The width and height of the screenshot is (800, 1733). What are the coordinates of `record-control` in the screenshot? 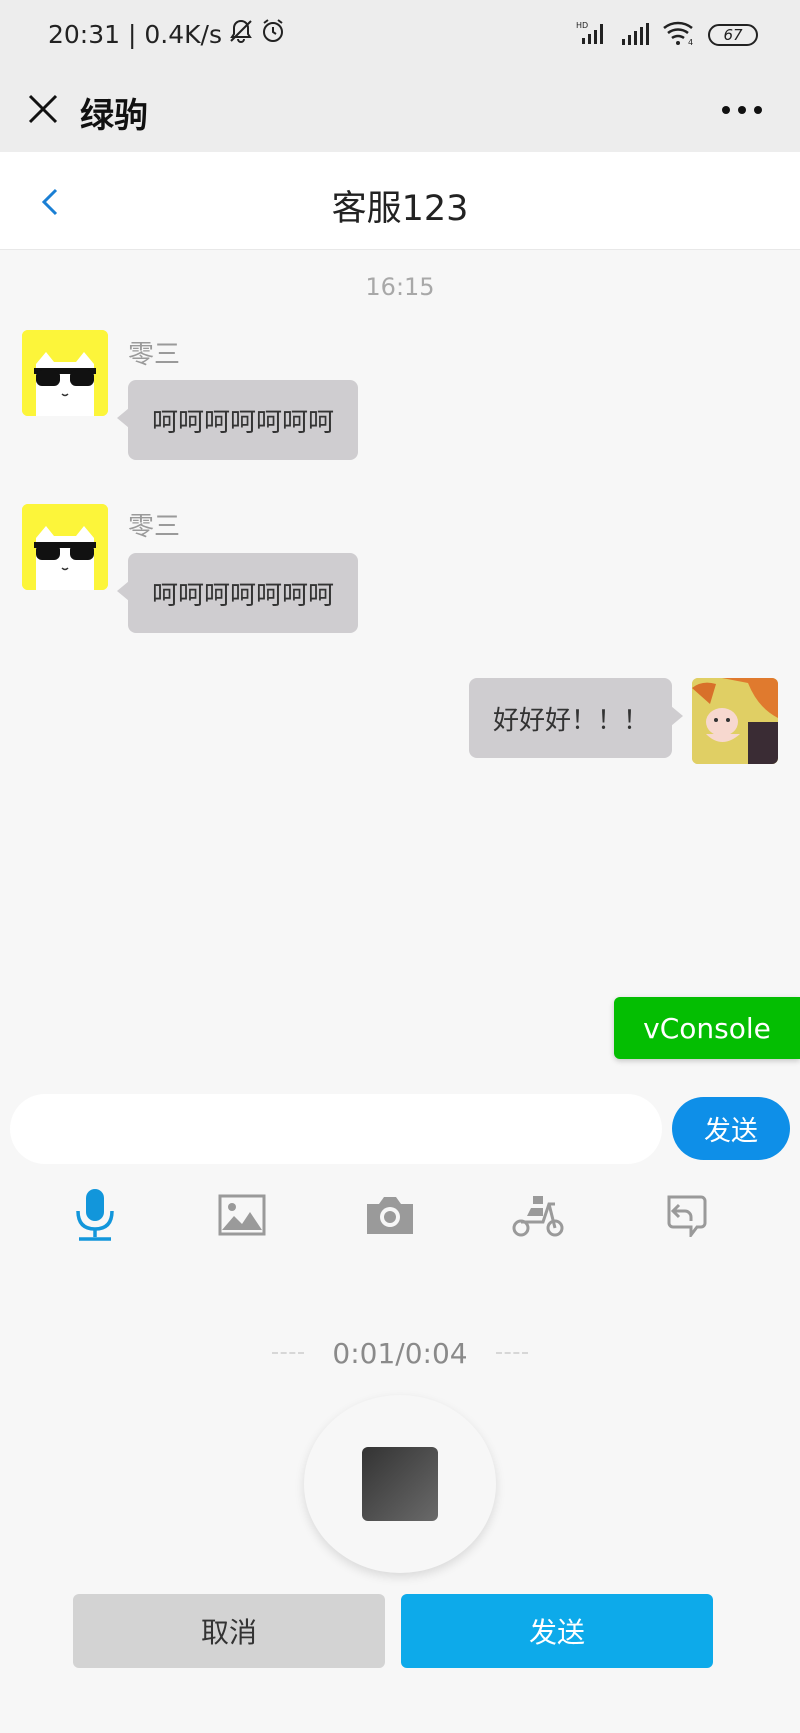 It's located at (400, 1484).